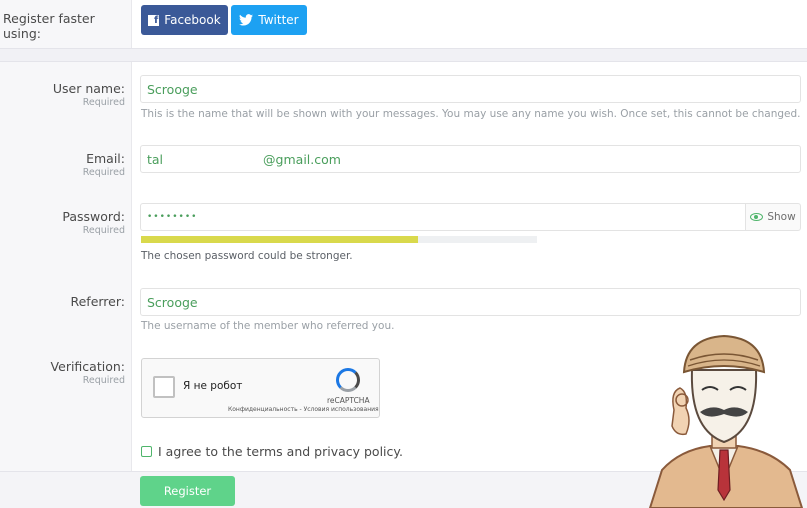 The image size is (807, 508). I want to click on username-input: Scrooge, so click(470, 89).